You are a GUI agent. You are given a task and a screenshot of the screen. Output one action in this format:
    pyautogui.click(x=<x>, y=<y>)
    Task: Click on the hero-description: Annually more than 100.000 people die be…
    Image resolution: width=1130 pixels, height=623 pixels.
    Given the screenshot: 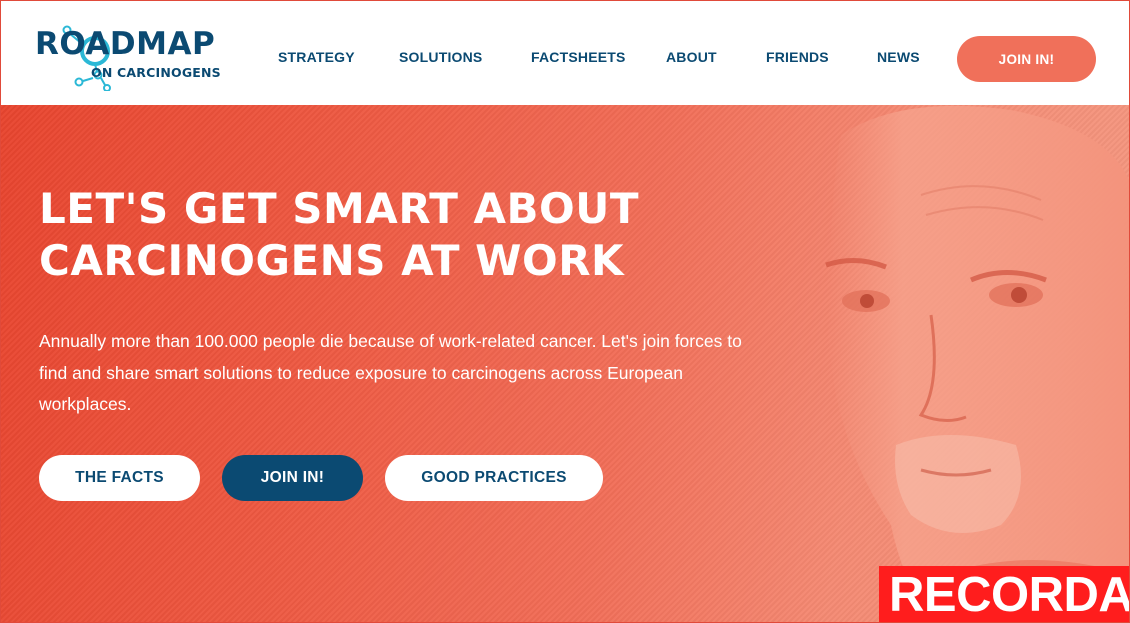 What is the action you would take?
    pyautogui.click(x=390, y=372)
    